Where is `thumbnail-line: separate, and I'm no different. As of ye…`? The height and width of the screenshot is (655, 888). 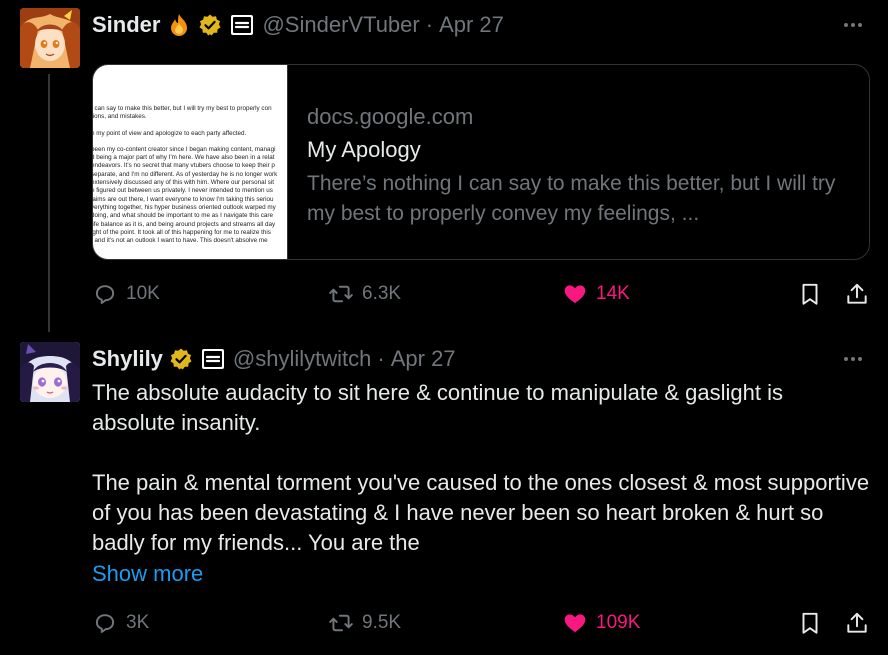 thumbnail-line: separate, and I'm no different. As of ye… is located at coordinates (185, 174).